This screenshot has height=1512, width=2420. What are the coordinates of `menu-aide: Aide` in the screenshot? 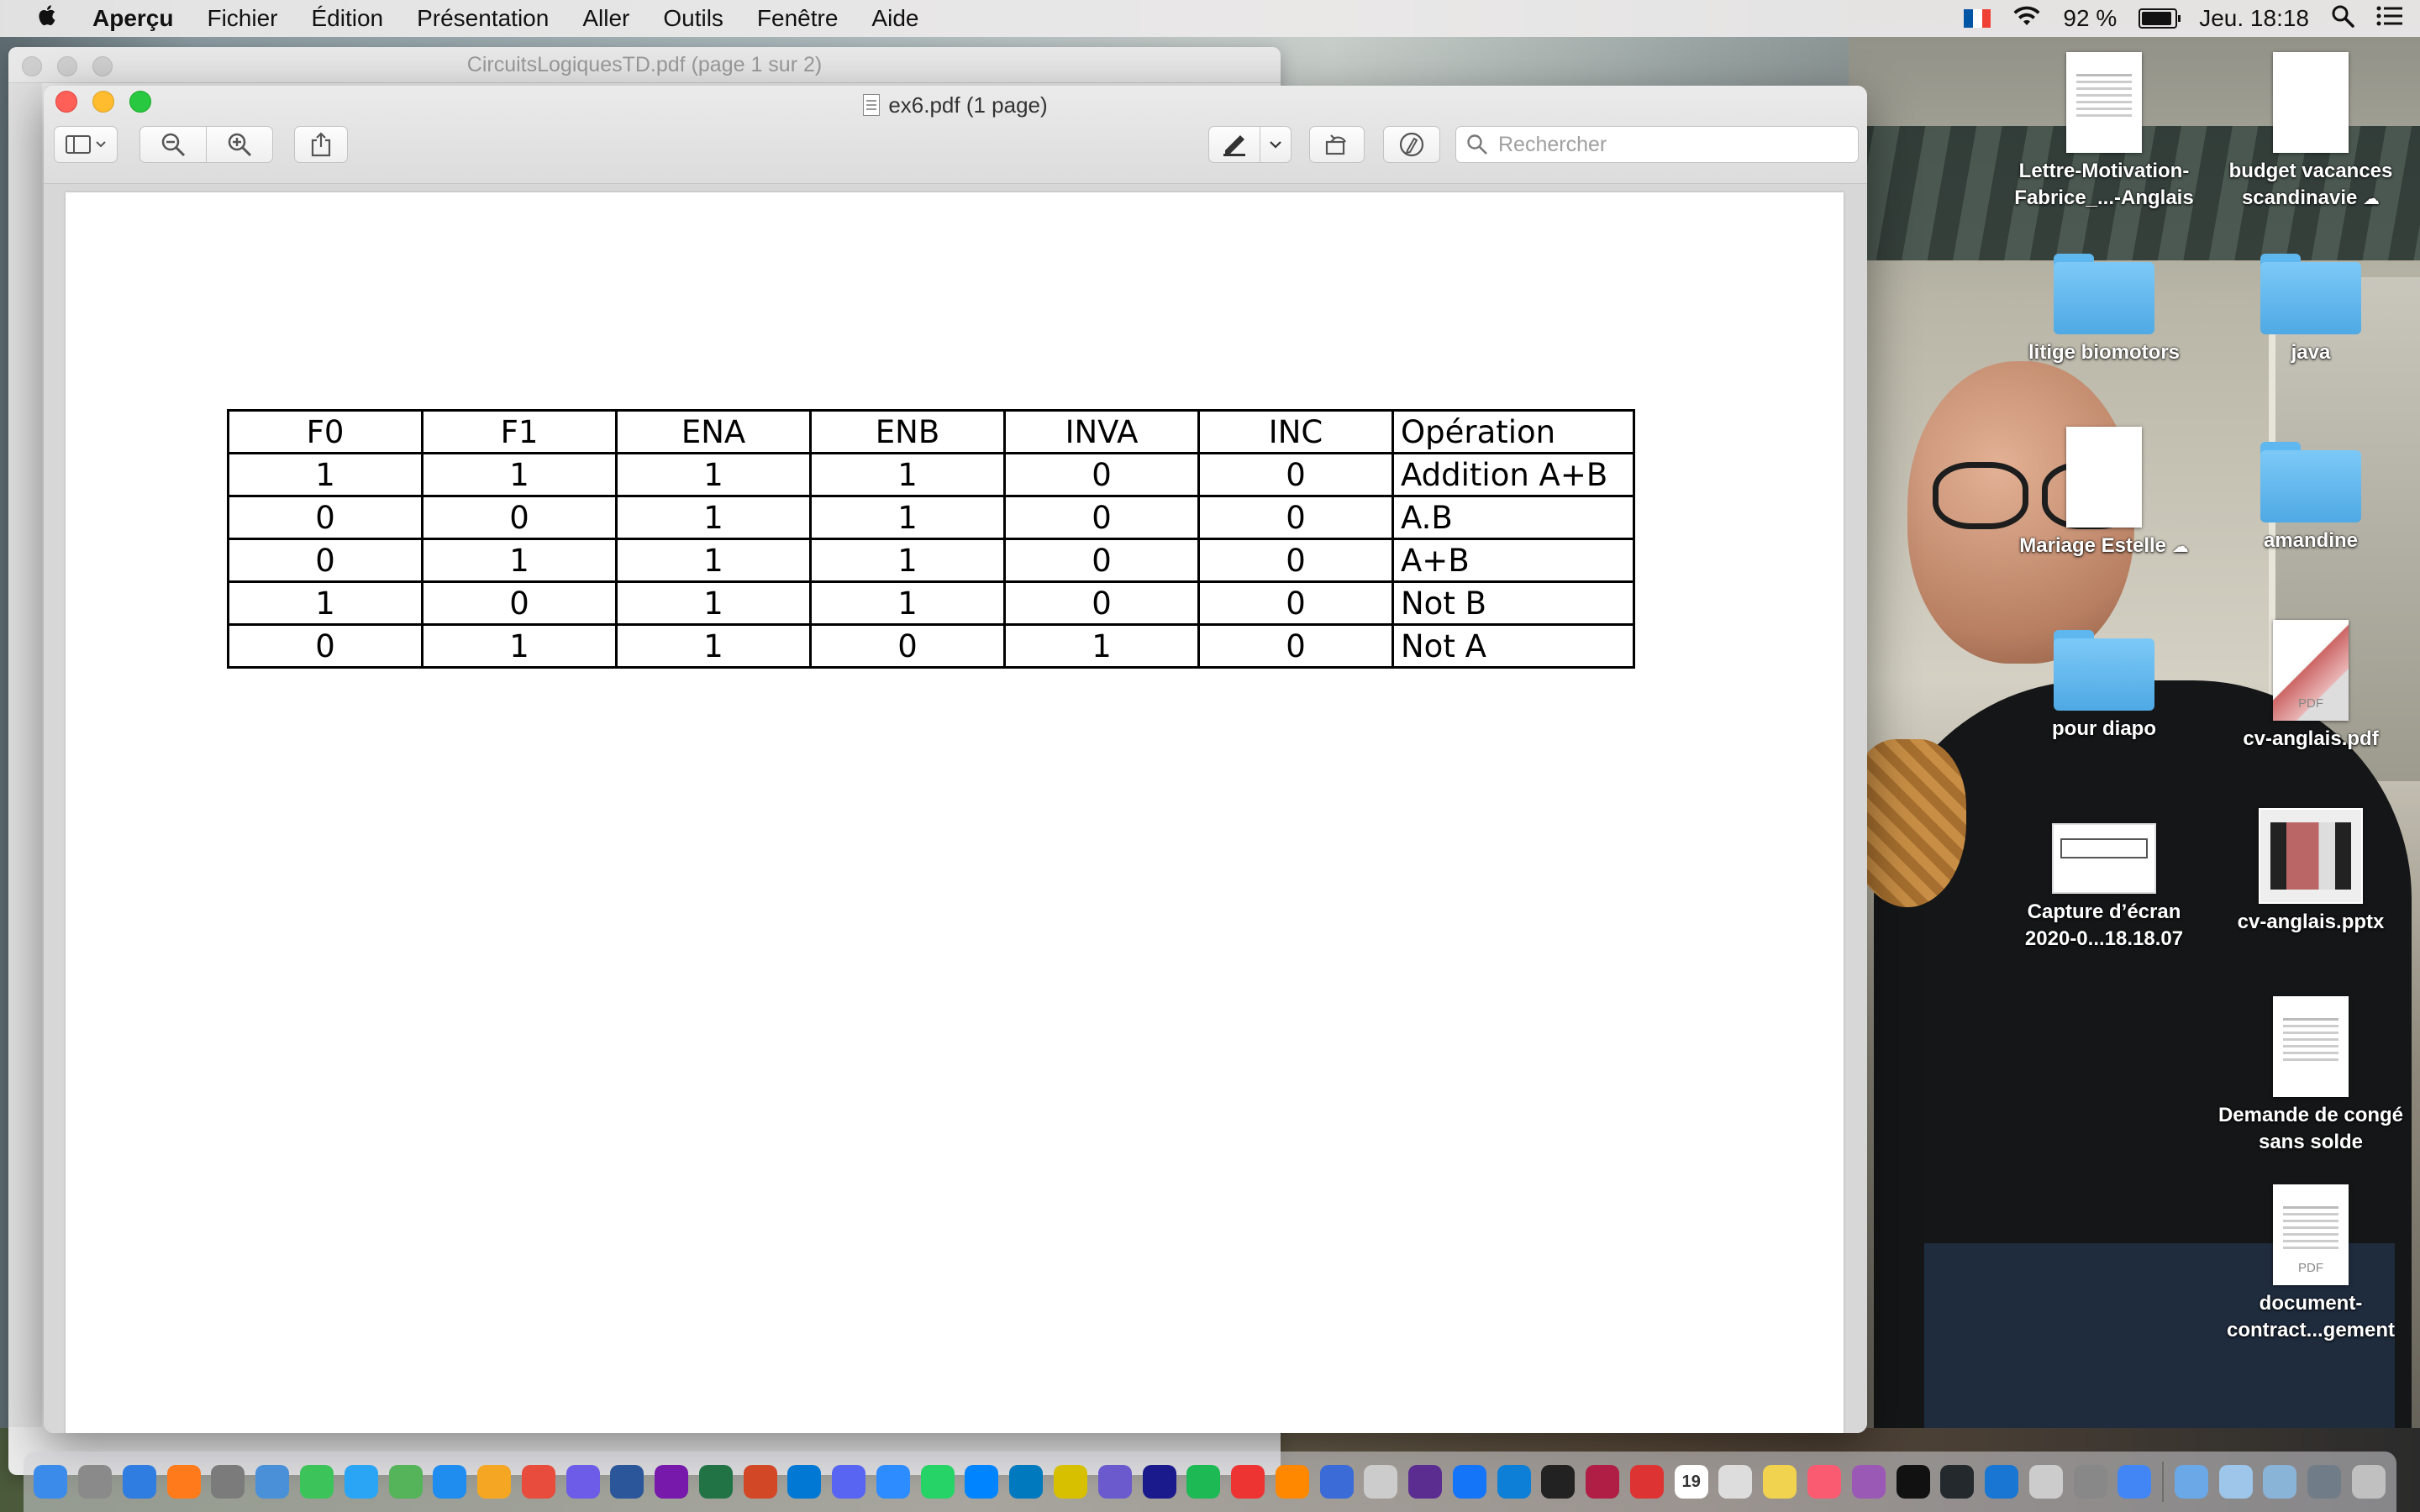 It's located at (895, 18).